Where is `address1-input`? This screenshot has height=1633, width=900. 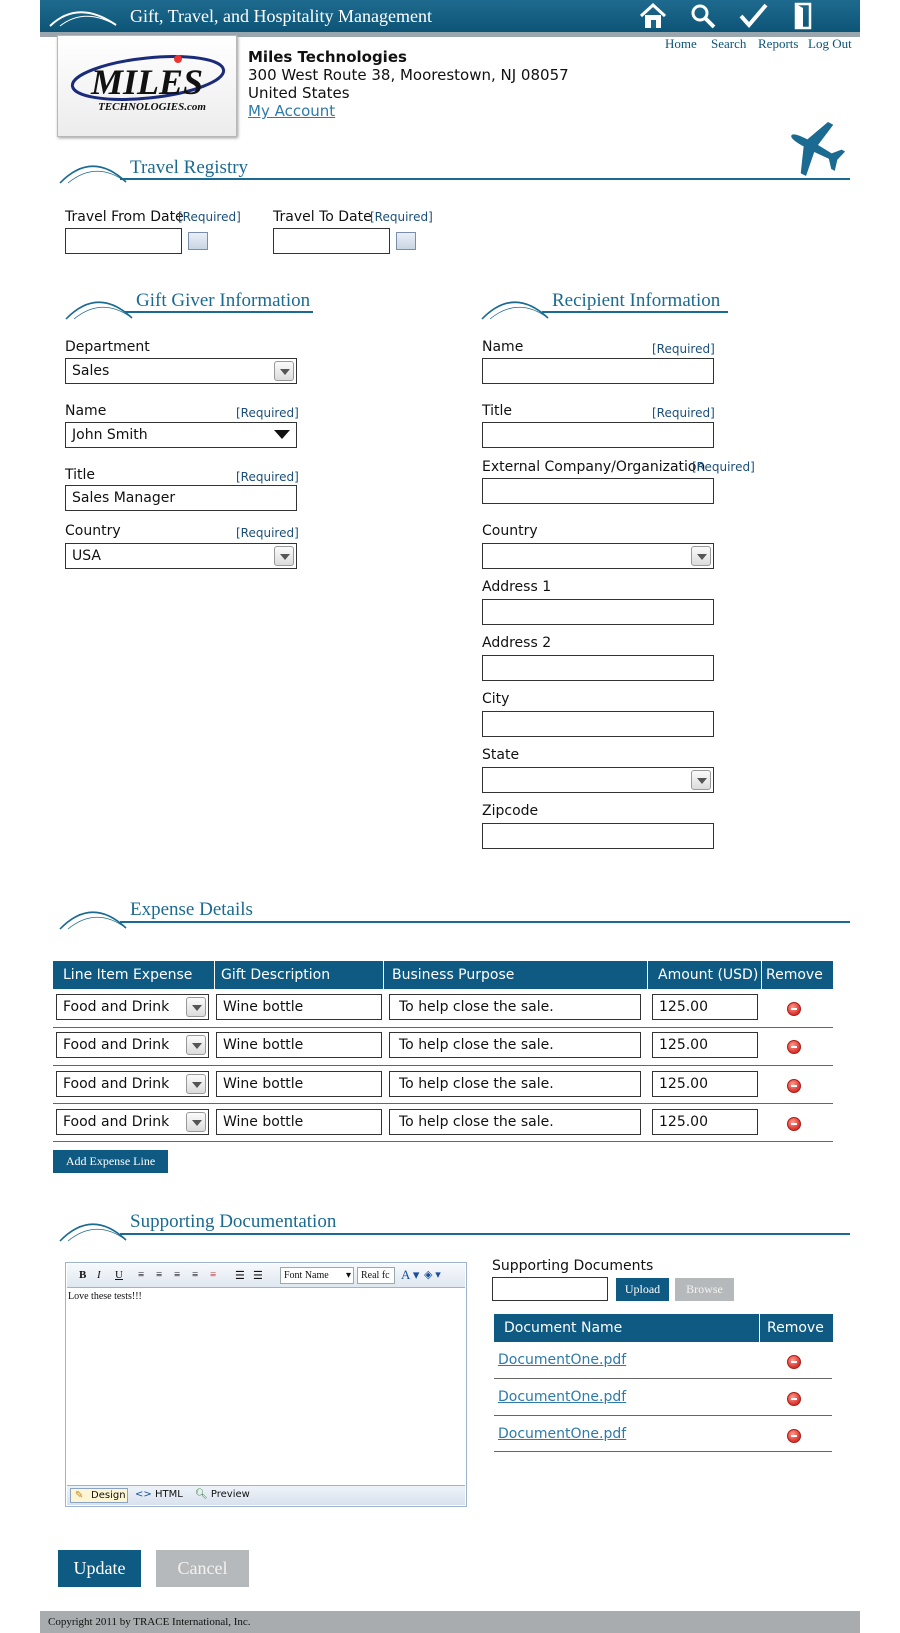
address1-input is located at coordinates (598, 612).